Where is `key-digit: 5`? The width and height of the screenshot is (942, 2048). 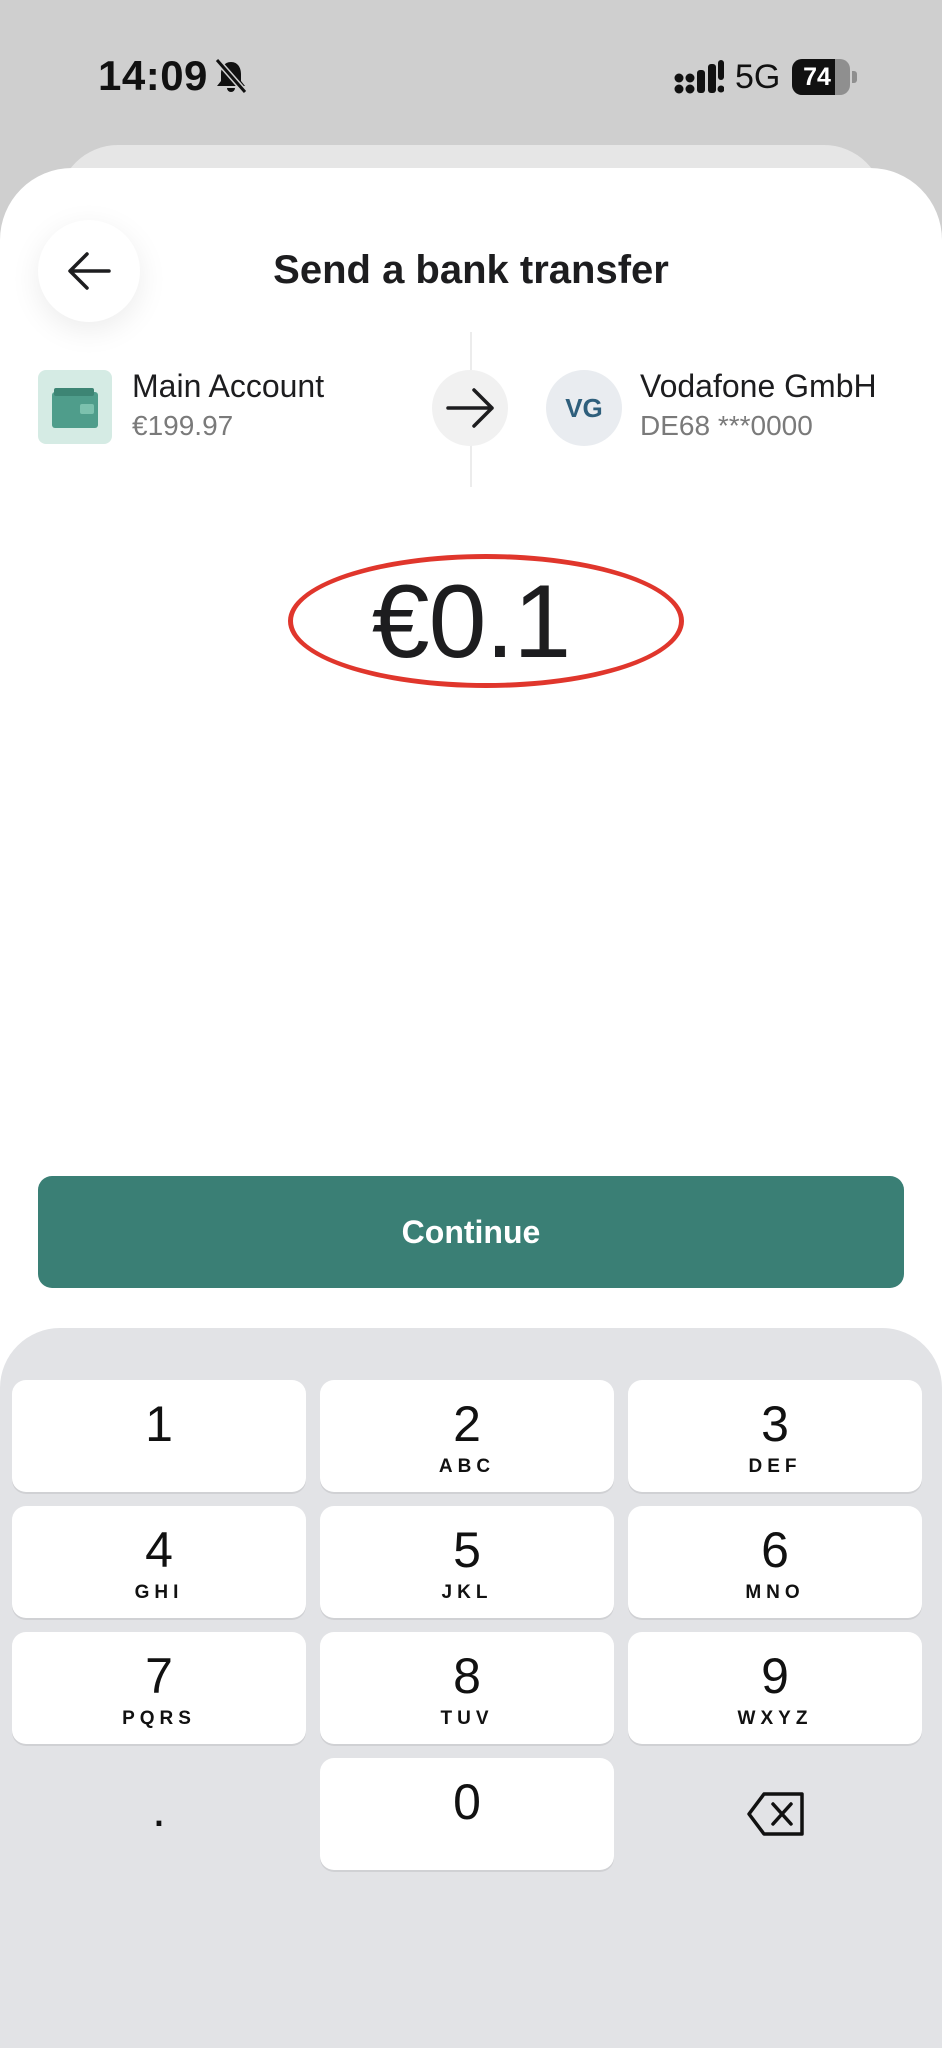
key-digit: 5 is located at coordinates (467, 1550).